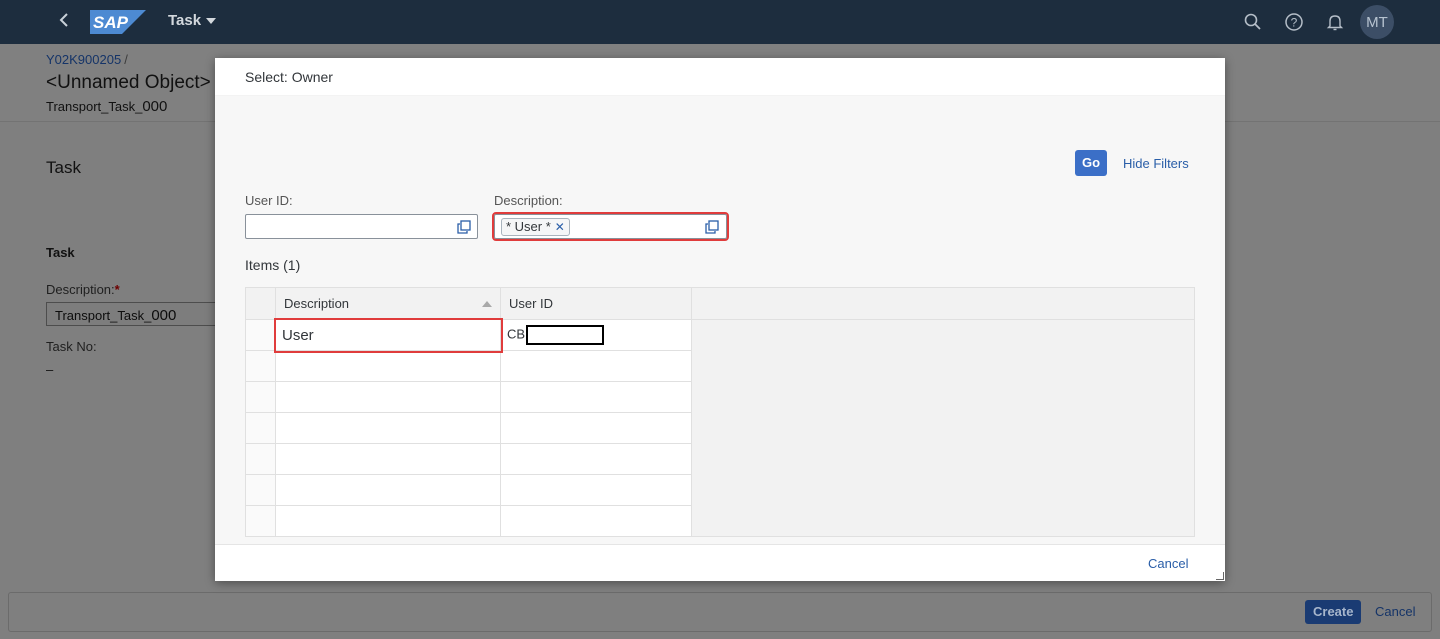  Describe the element at coordinates (720, 612) in the screenshot. I see `footer-toolbar: Create Cancel` at that location.